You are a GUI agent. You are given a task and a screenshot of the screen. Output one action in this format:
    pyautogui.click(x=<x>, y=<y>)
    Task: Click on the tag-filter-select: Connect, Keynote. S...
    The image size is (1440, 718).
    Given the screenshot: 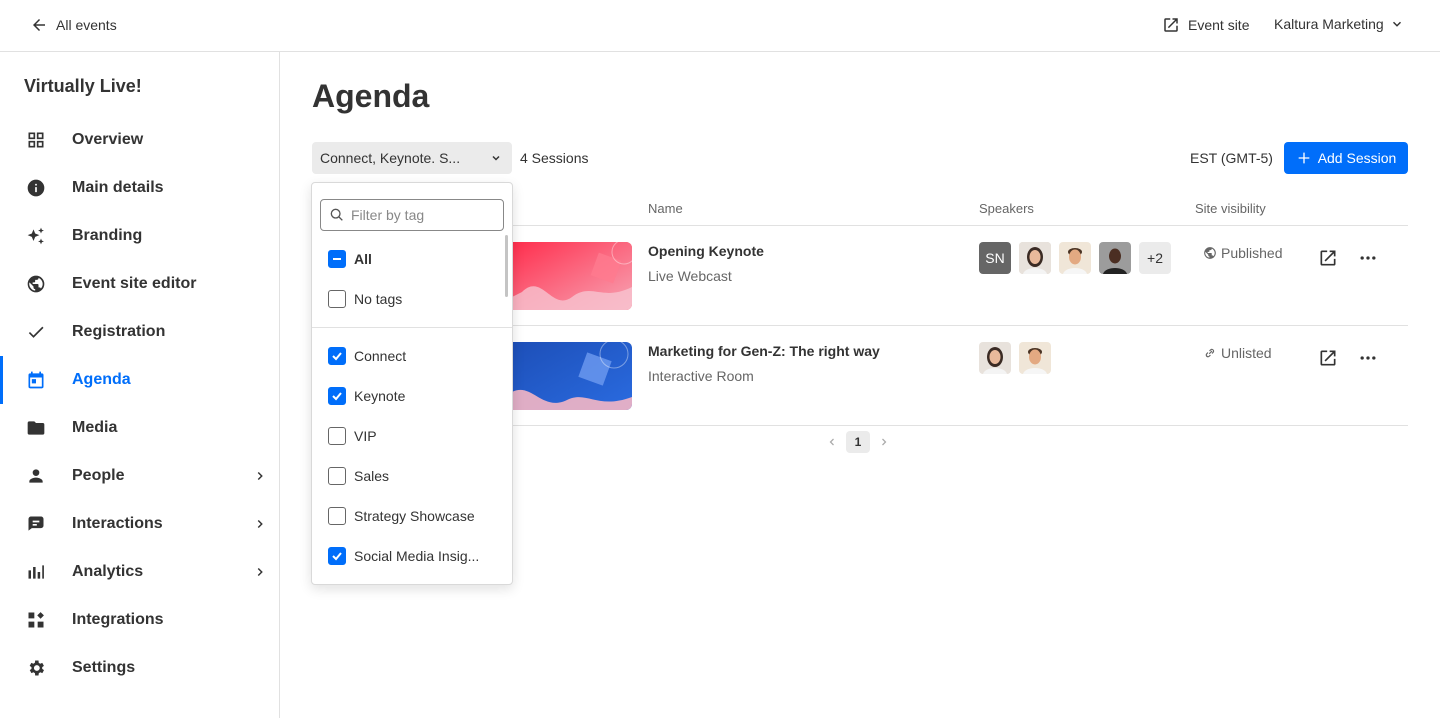 What is the action you would take?
    pyautogui.click(x=412, y=158)
    